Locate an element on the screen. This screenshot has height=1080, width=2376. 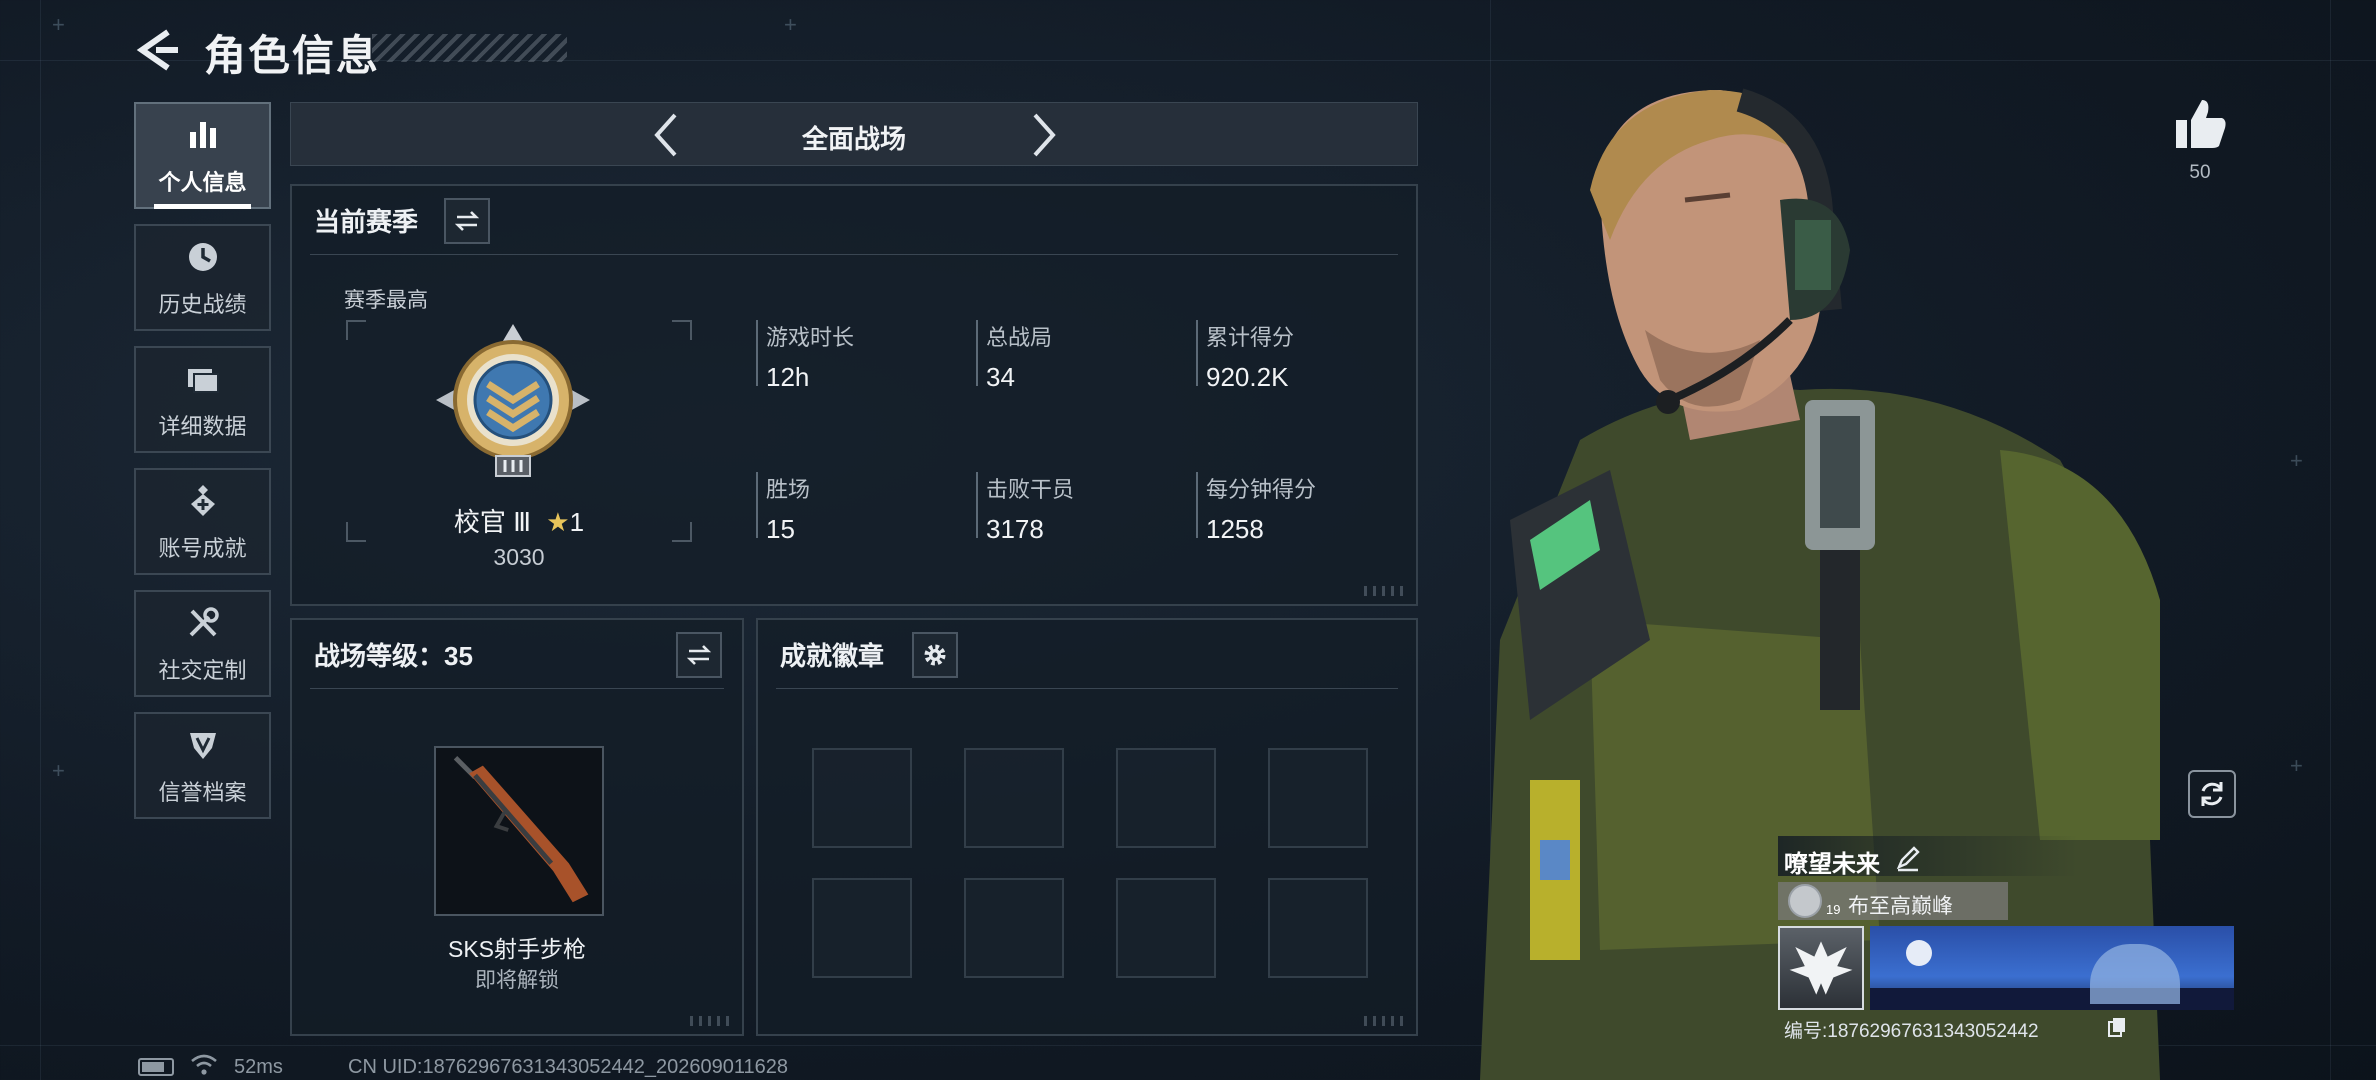
nav-item-achievements: 账号成就 is located at coordinates (202, 521).